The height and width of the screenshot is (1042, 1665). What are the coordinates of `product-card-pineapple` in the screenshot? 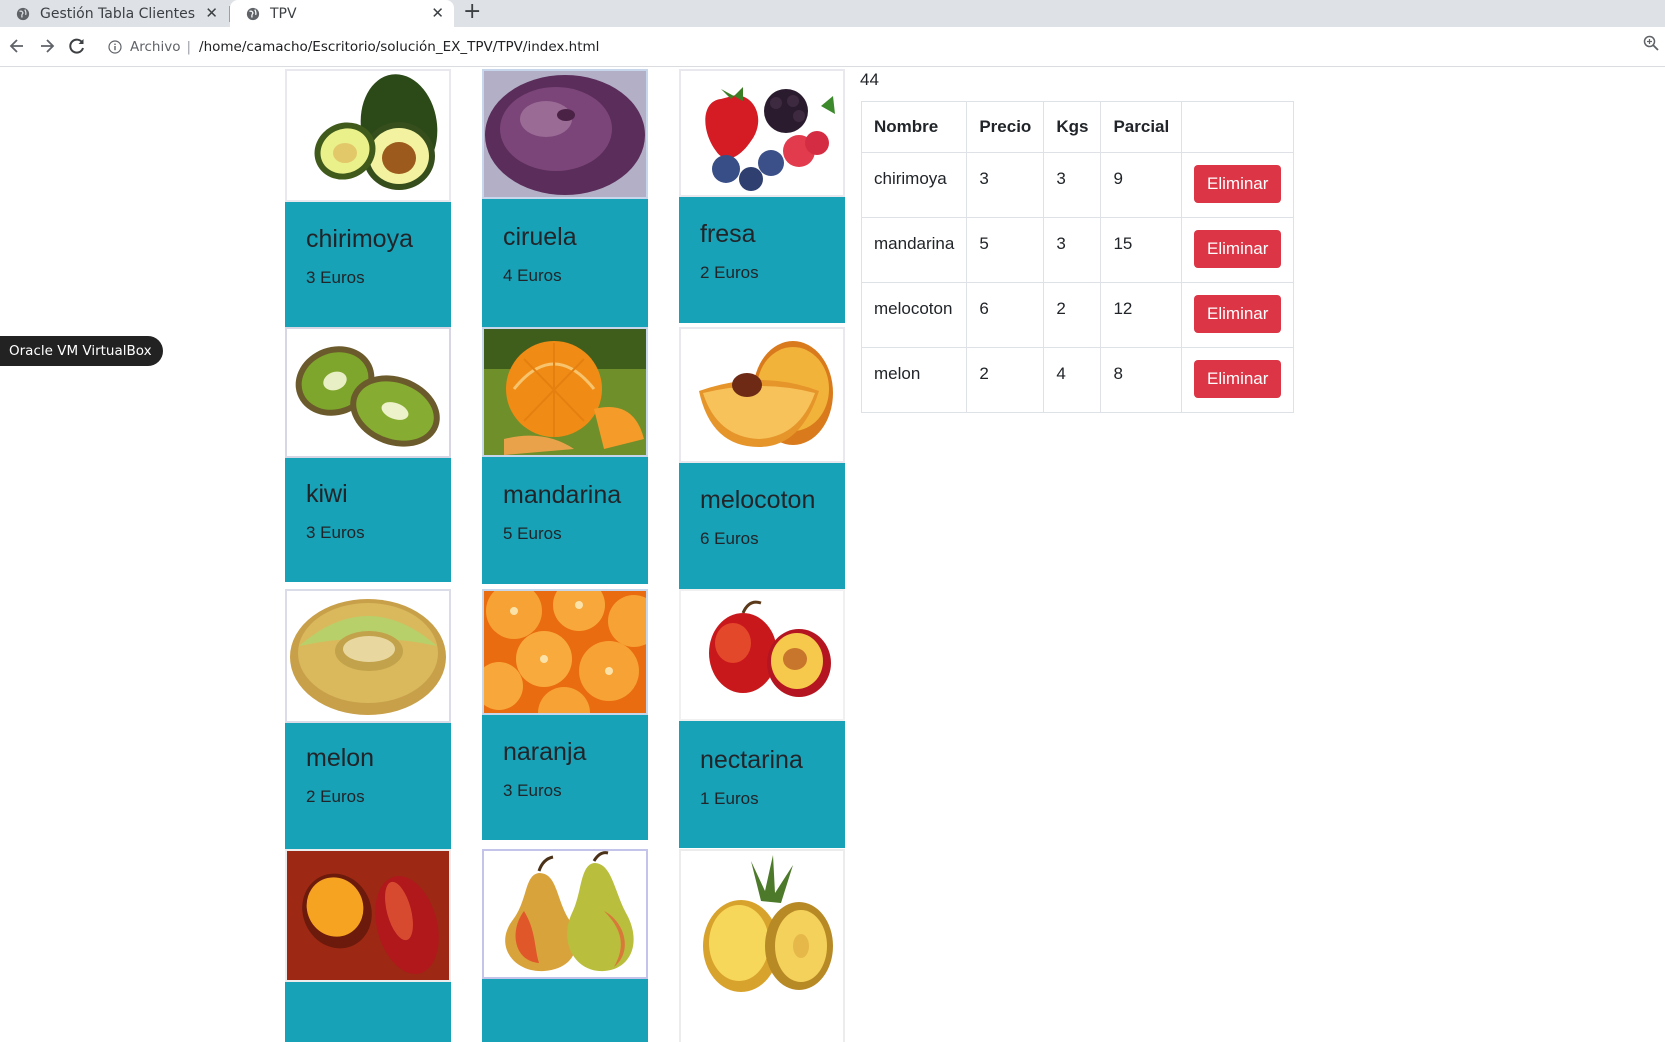 It's located at (762, 945).